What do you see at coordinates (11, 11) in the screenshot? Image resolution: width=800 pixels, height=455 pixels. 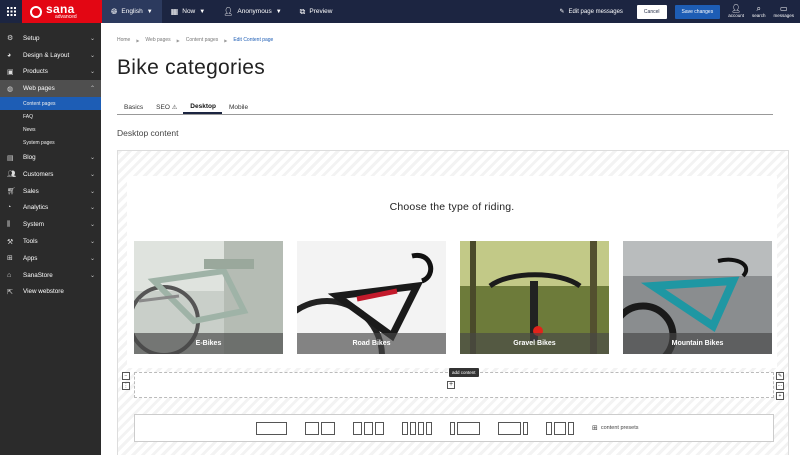 I see `apps-grid-icon` at bounding box center [11, 11].